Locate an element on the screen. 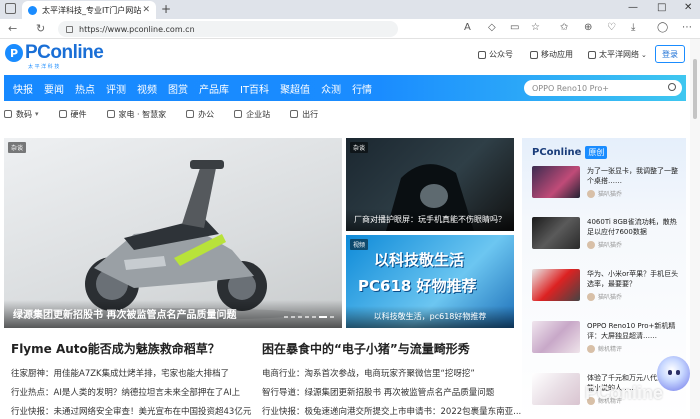  news-link: 电商行业：淘系首次参战，电商玩家齐聚微信里“挖呀挖” is located at coordinates (368, 373).